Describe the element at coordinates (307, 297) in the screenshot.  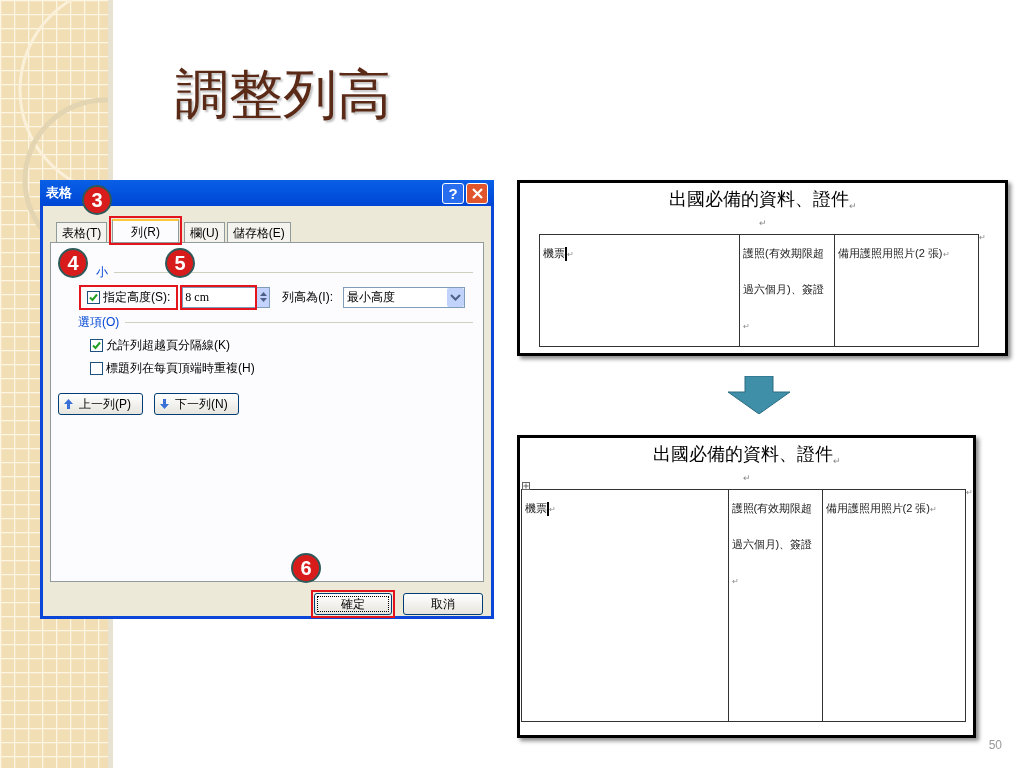
I see `row-height-label: 列高為(I):` at that location.